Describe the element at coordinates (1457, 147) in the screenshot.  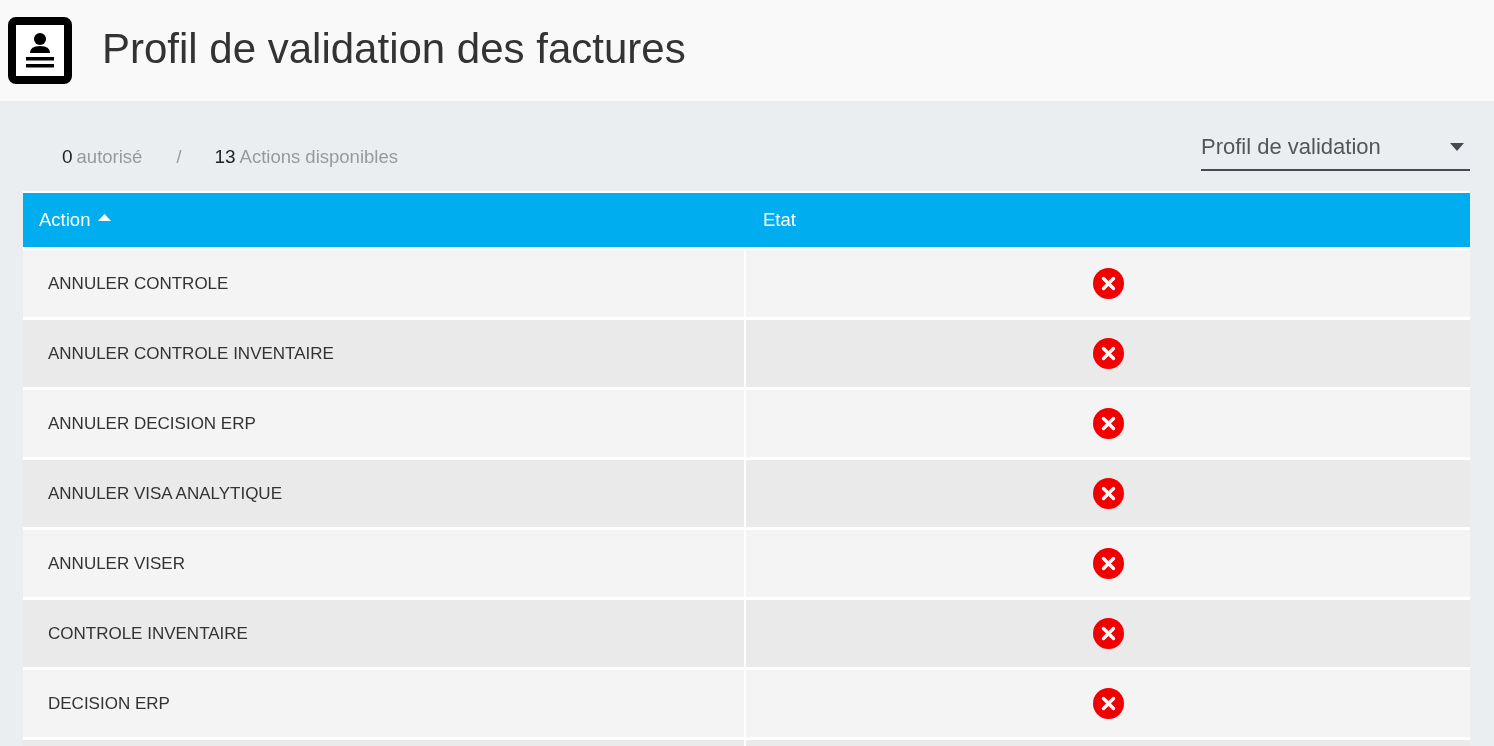
I see `caret-icon` at that location.